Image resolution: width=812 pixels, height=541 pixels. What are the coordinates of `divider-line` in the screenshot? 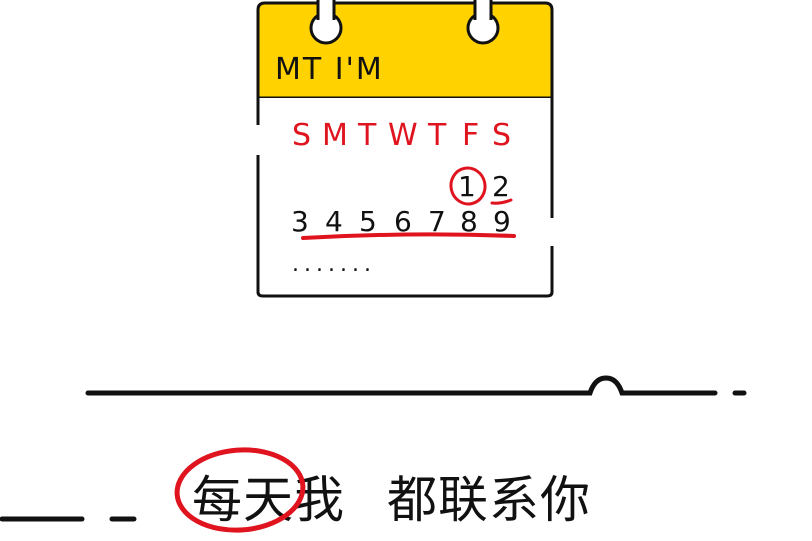 It's located at (401, 385).